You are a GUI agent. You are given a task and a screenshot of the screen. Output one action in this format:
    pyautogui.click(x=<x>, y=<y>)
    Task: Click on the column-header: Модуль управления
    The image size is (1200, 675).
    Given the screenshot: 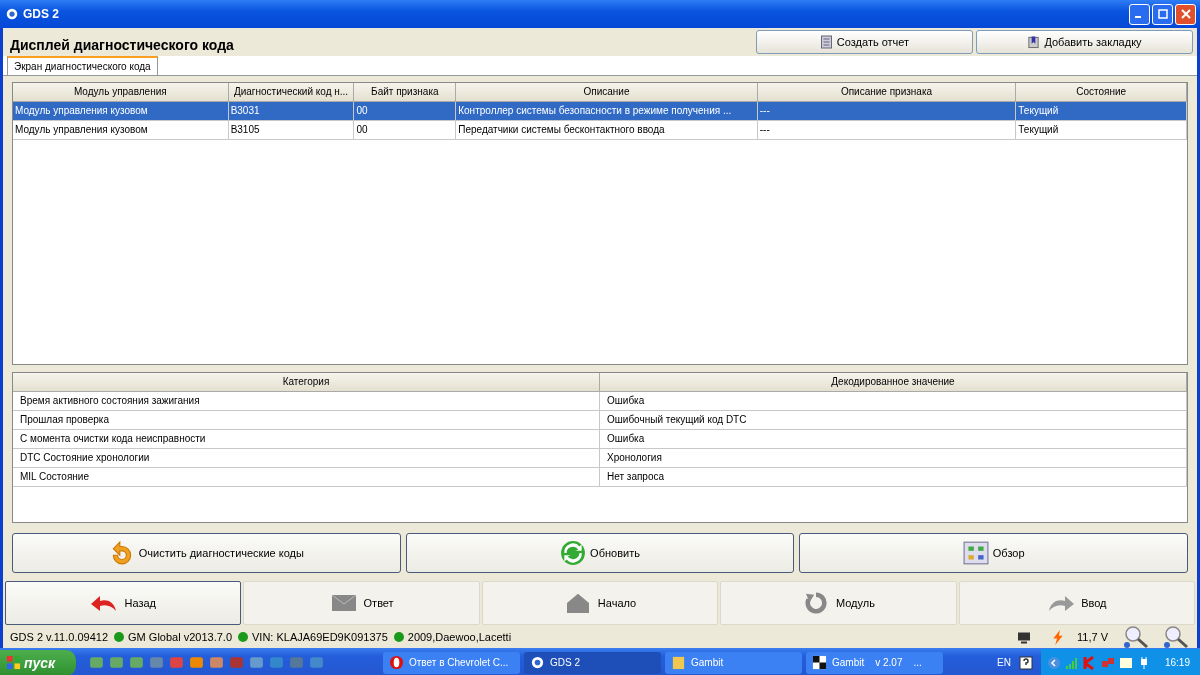 What is the action you would take?
    pyautogui.click(x=121, y=92)
    